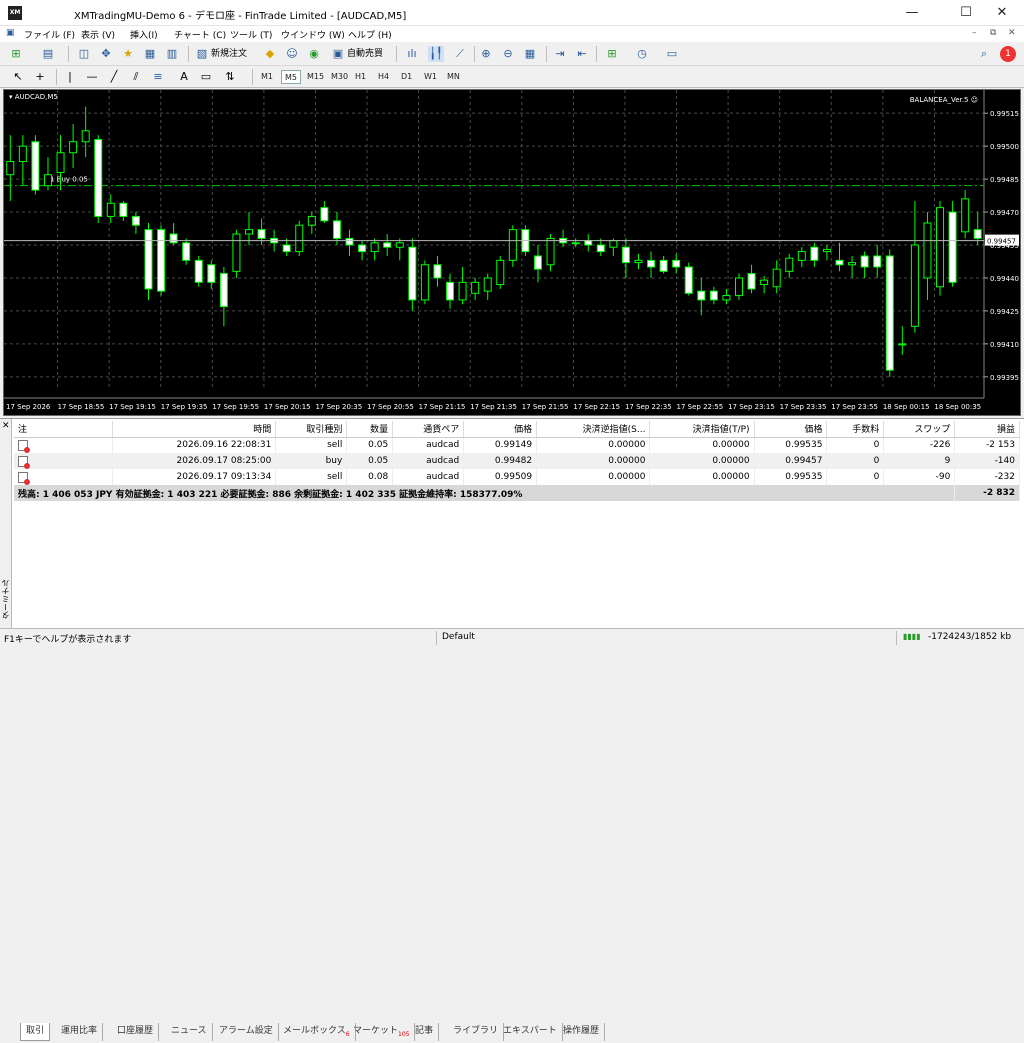 This screenshot has height=1043, width=1024. Describe the element at coordinates (144, 34) in the screenshot. I see `menu-insert: 挿入(I)` at that location.